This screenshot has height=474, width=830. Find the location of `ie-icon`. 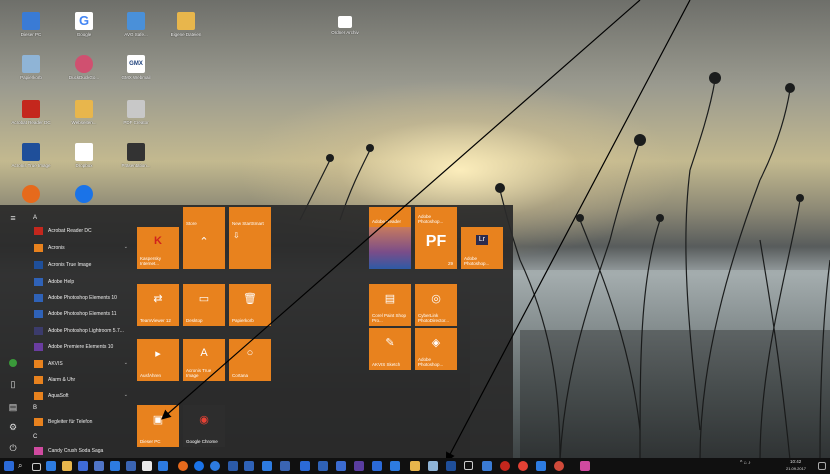

ie-icon is located at coordinates (199, 466).